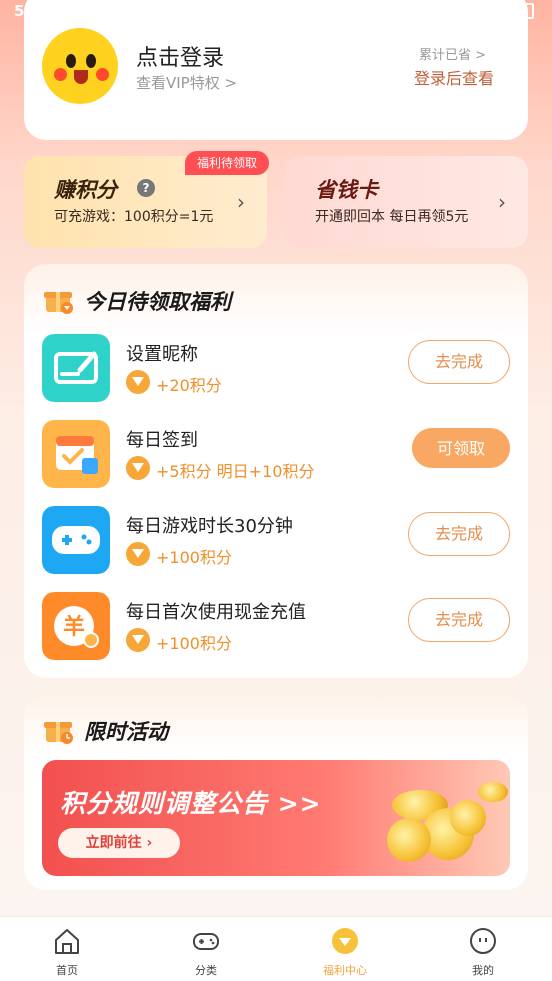  I want to click on calendar-icon, so click(76, 454).